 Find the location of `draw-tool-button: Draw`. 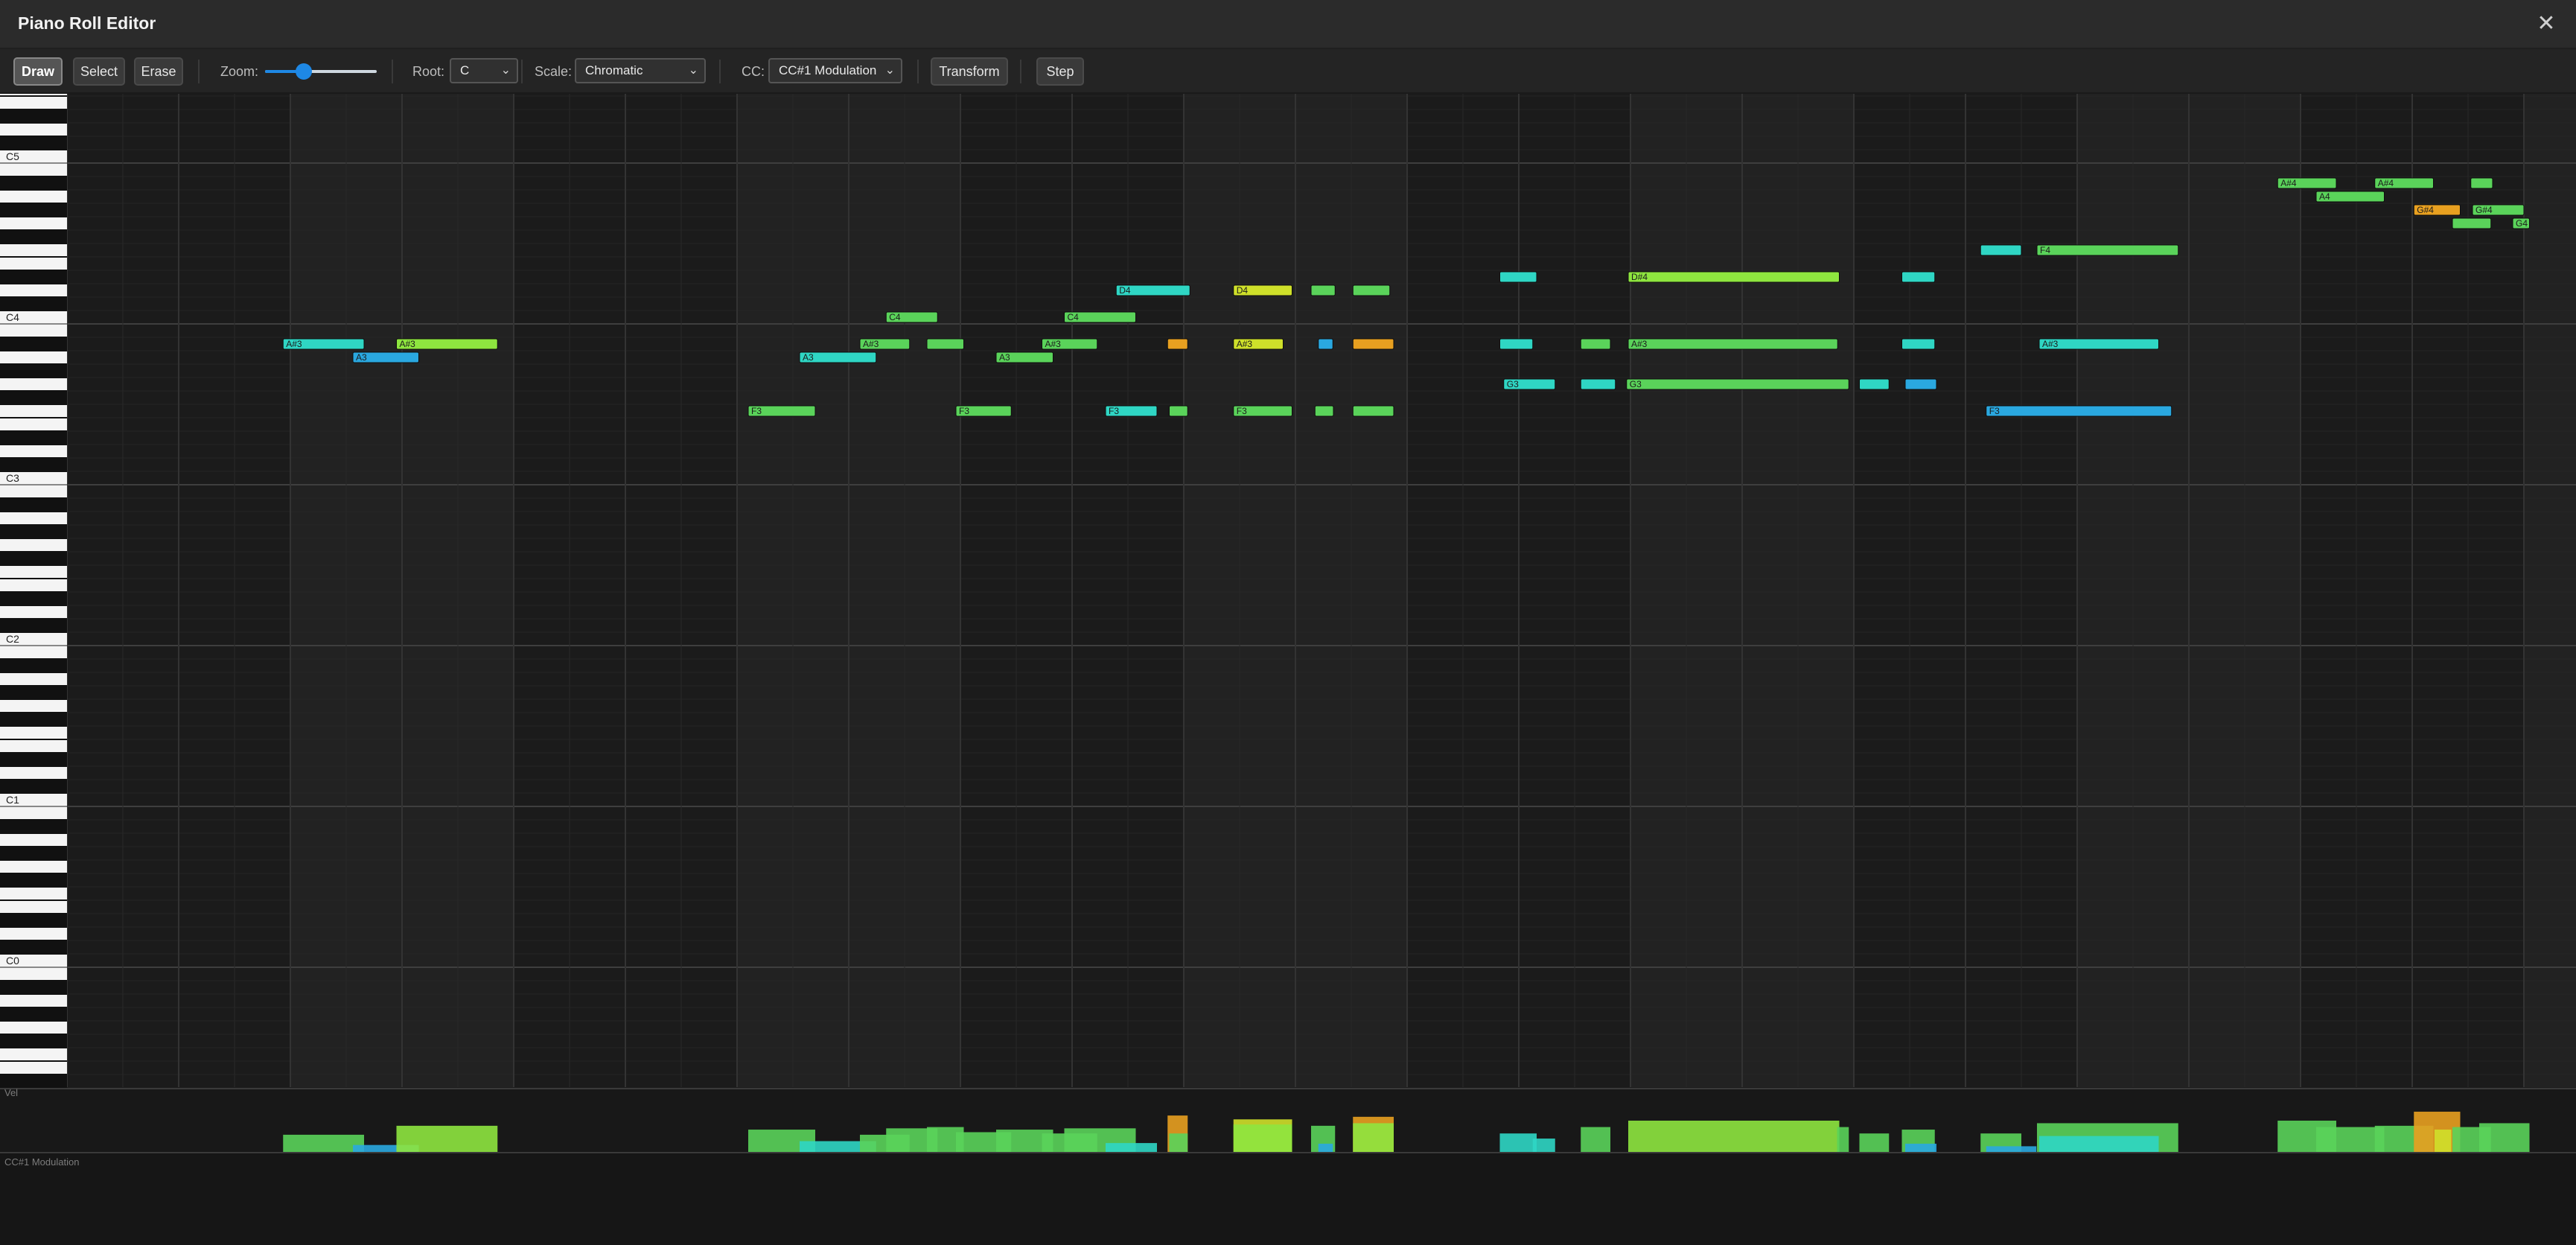

draw-tool-button: Draw is located at coordinates (38, 71).